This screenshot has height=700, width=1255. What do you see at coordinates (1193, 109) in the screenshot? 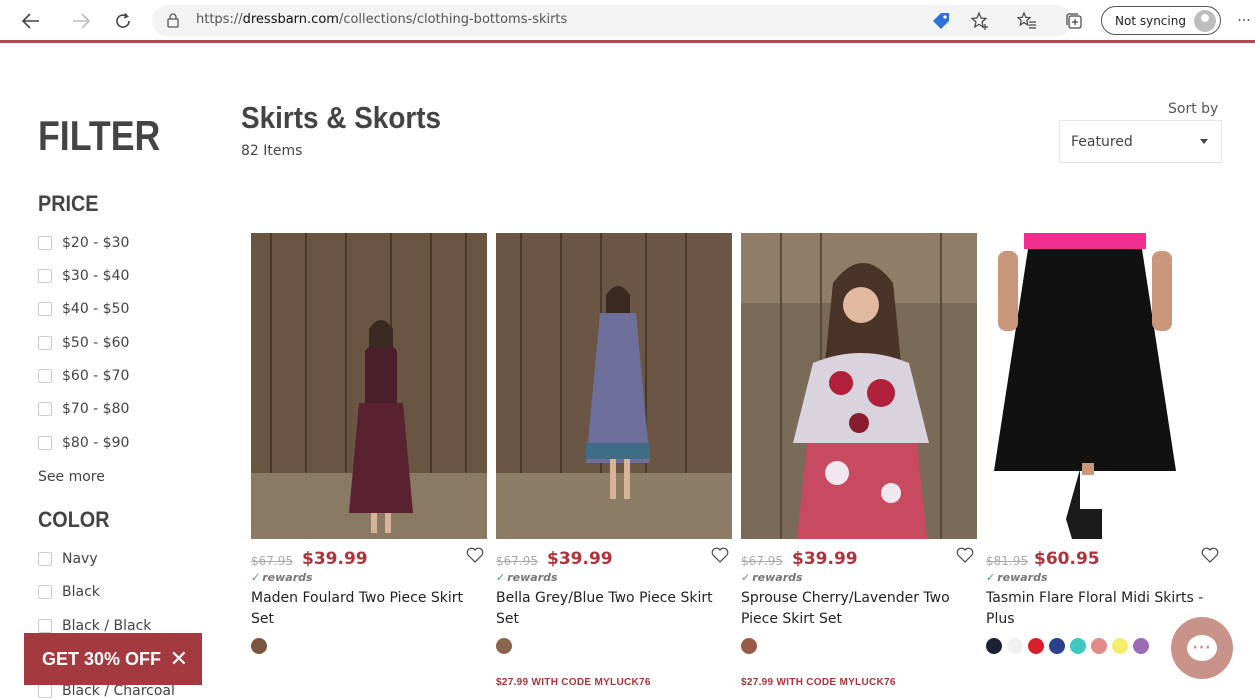
I see `sort-label: Sort by` at bounding box center [1193, 109].